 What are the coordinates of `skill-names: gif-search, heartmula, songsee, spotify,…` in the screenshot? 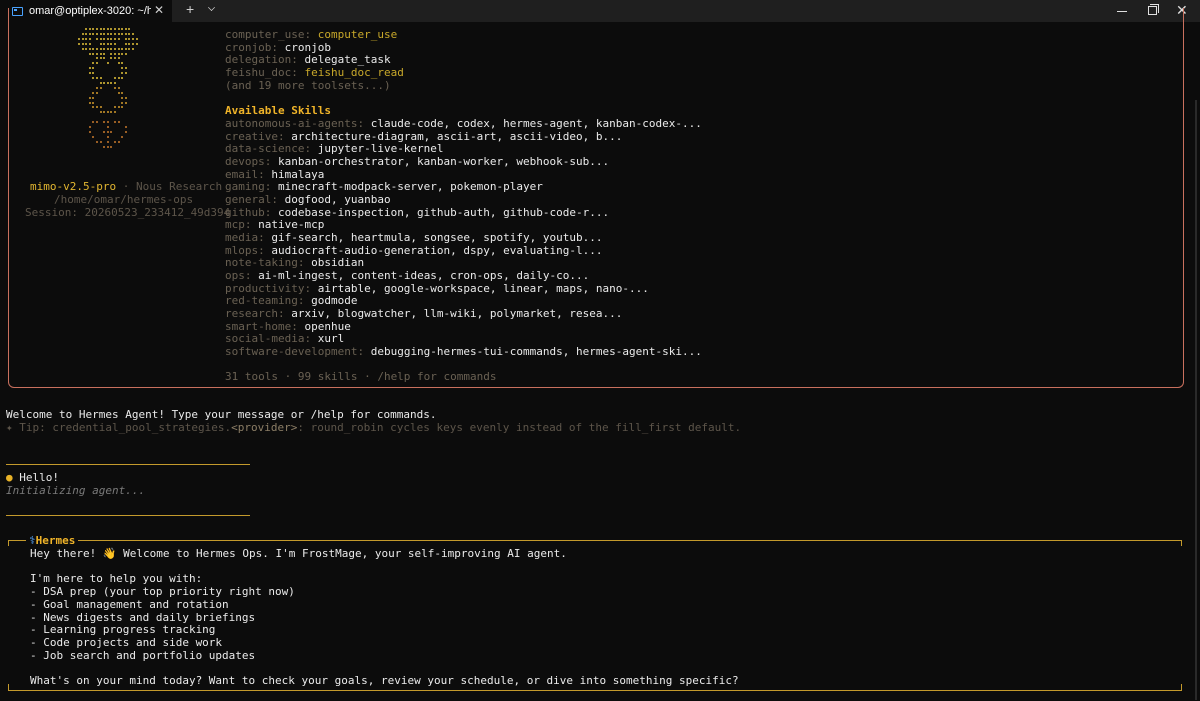 It's located at (437, 237).